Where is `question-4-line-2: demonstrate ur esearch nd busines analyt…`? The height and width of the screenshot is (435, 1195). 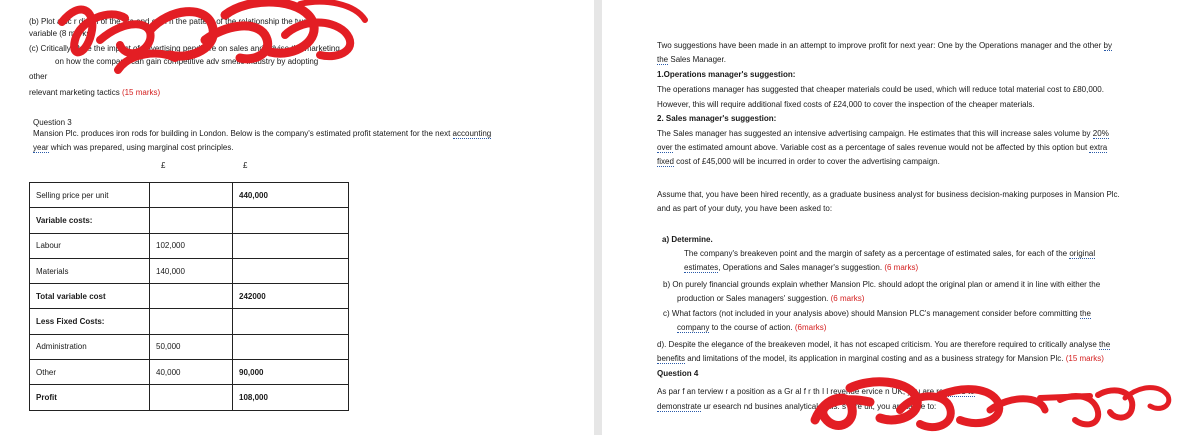
question-4-line-2: demonstrate ur esearch nd busines analyt… is located at coordinates (796, 407).